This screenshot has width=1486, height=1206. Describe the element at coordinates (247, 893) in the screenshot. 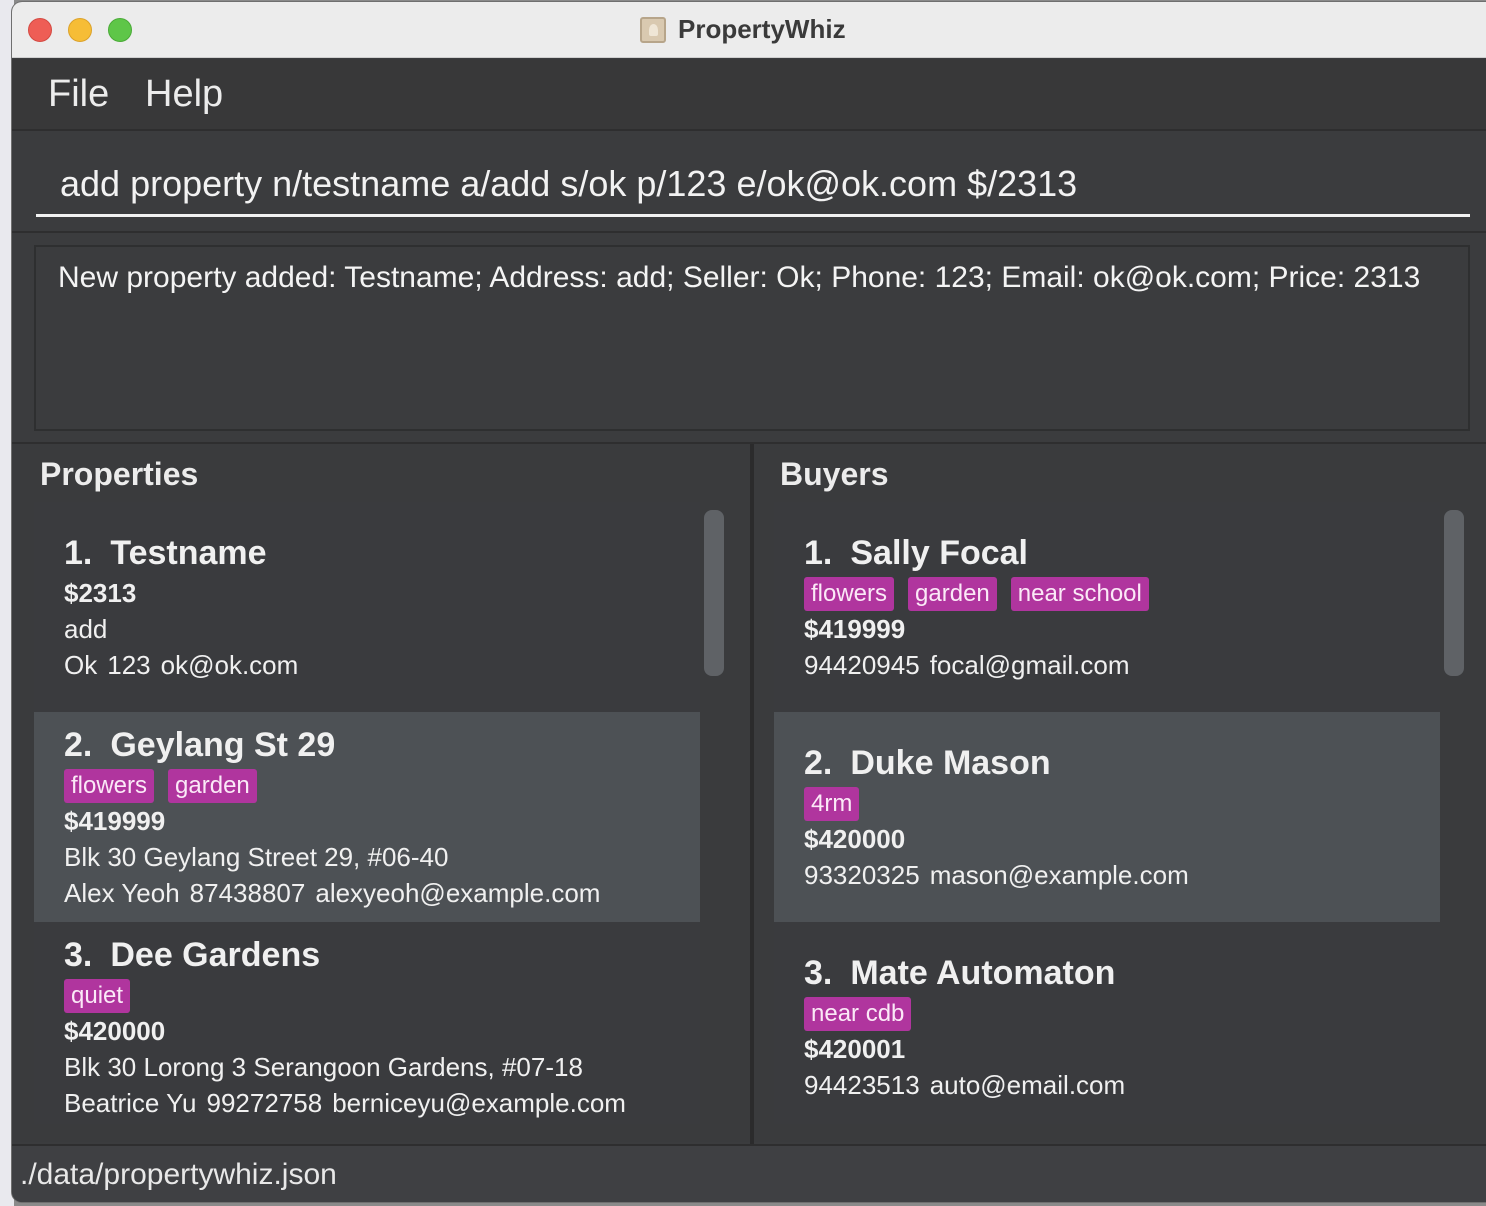

I see `property-phone: 87438807` at that location.